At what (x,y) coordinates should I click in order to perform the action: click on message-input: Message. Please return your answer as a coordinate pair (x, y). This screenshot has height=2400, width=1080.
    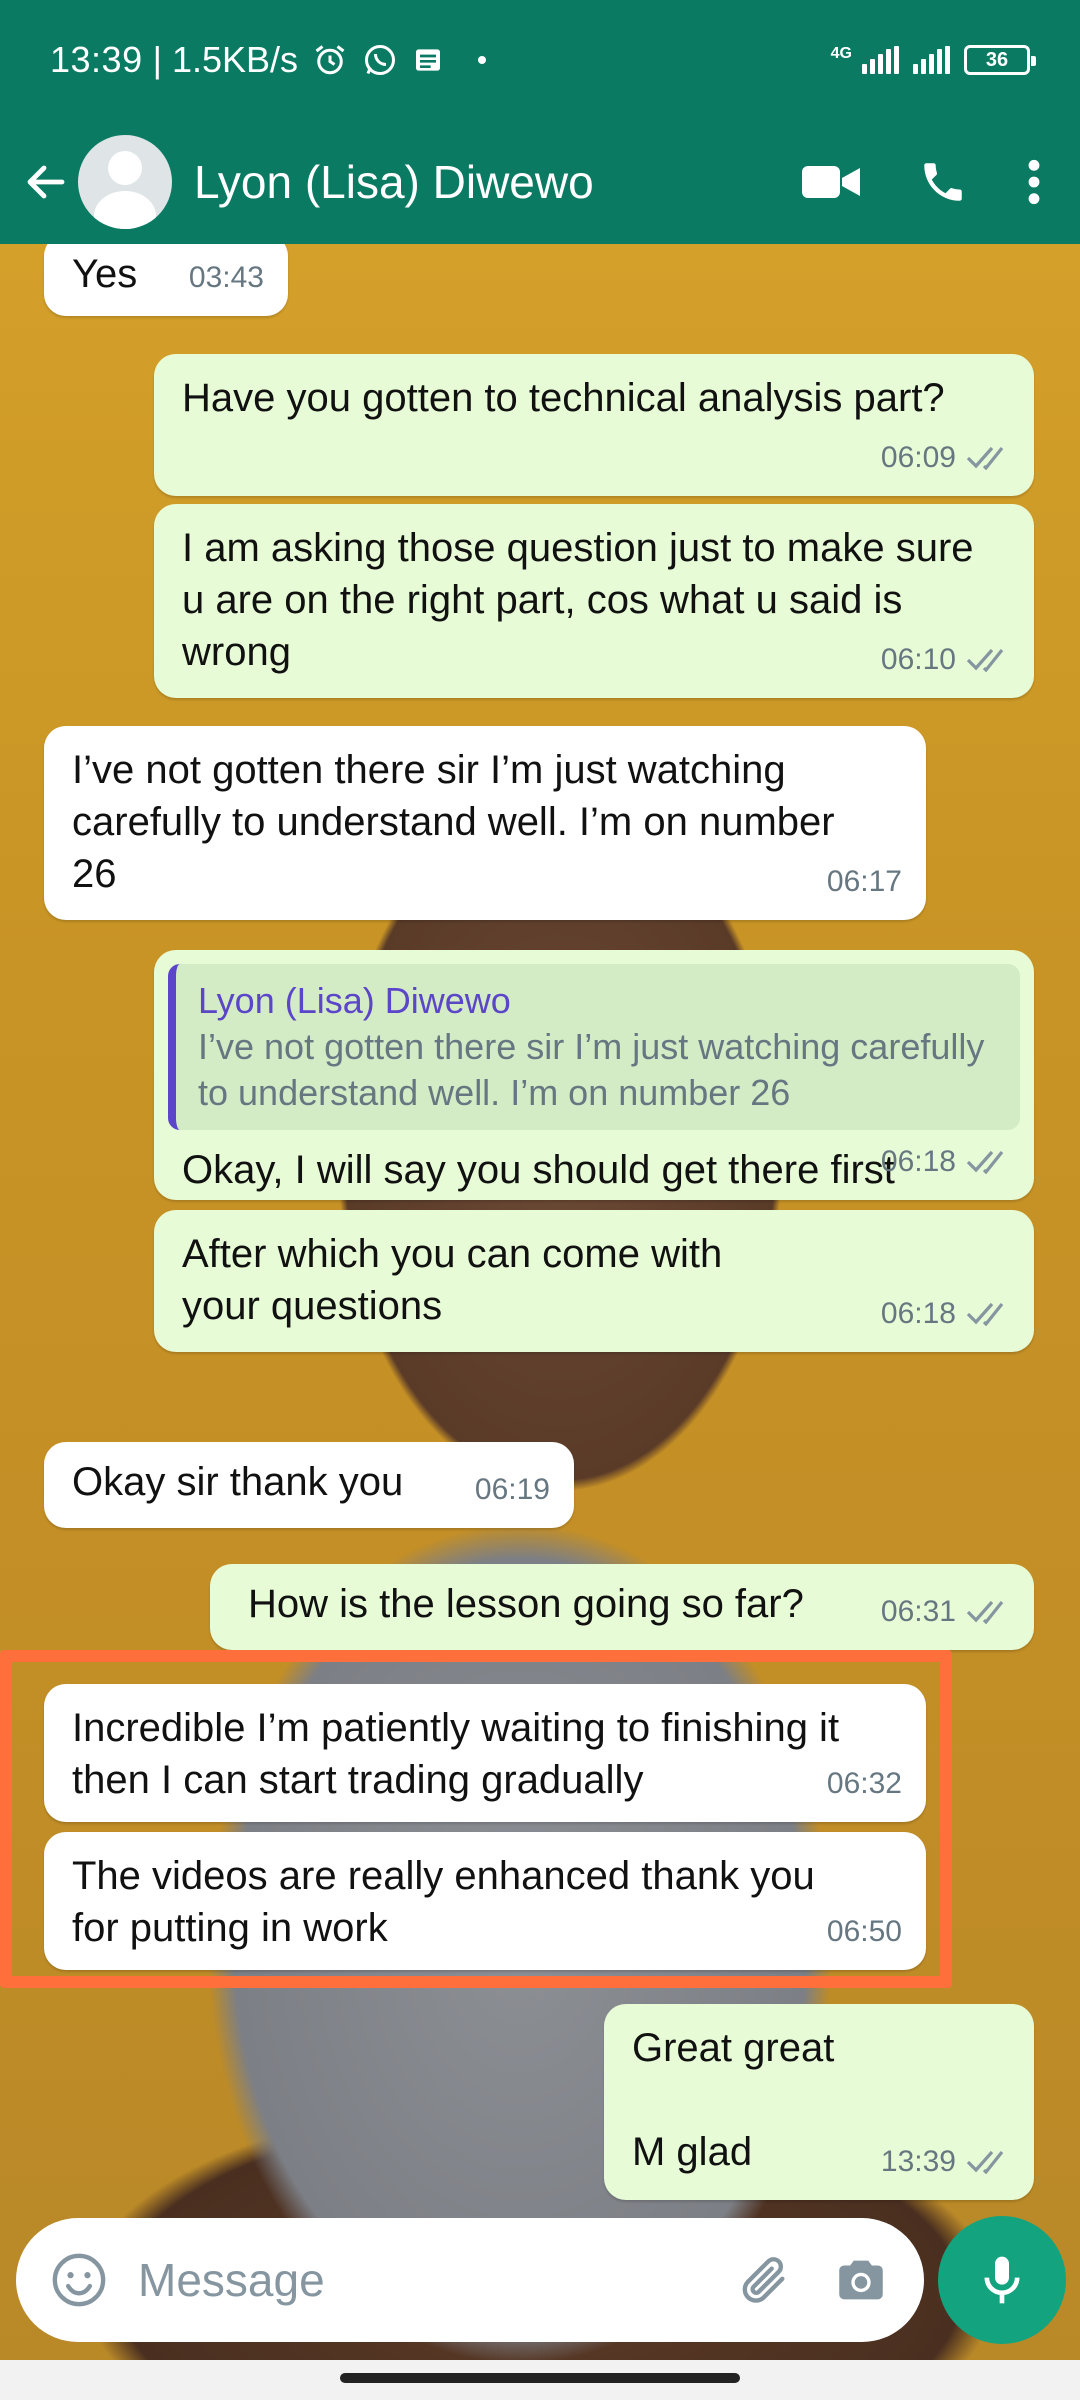
    Looking at the image, I should click on (436, 2280).